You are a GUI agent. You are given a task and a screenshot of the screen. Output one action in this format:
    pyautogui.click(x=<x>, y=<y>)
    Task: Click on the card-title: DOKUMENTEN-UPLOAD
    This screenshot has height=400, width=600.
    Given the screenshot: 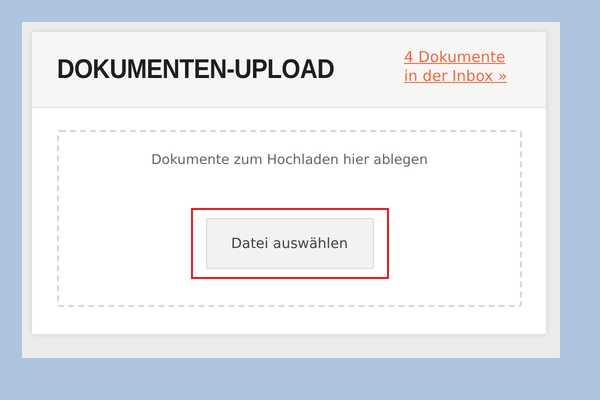 What is the action you would take?
    pyautogui.click(x=195, y=69)
    